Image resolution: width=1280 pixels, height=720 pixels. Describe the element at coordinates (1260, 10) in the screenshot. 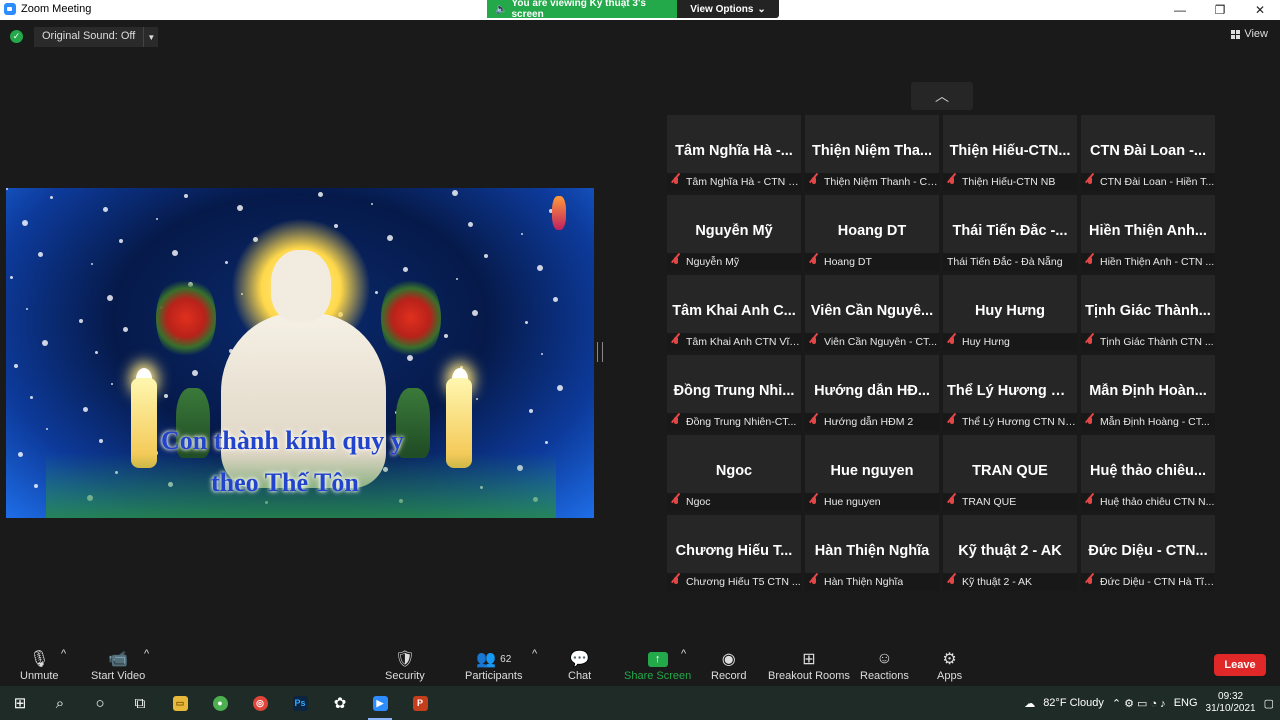

I see `close-button: ✕` at that location.